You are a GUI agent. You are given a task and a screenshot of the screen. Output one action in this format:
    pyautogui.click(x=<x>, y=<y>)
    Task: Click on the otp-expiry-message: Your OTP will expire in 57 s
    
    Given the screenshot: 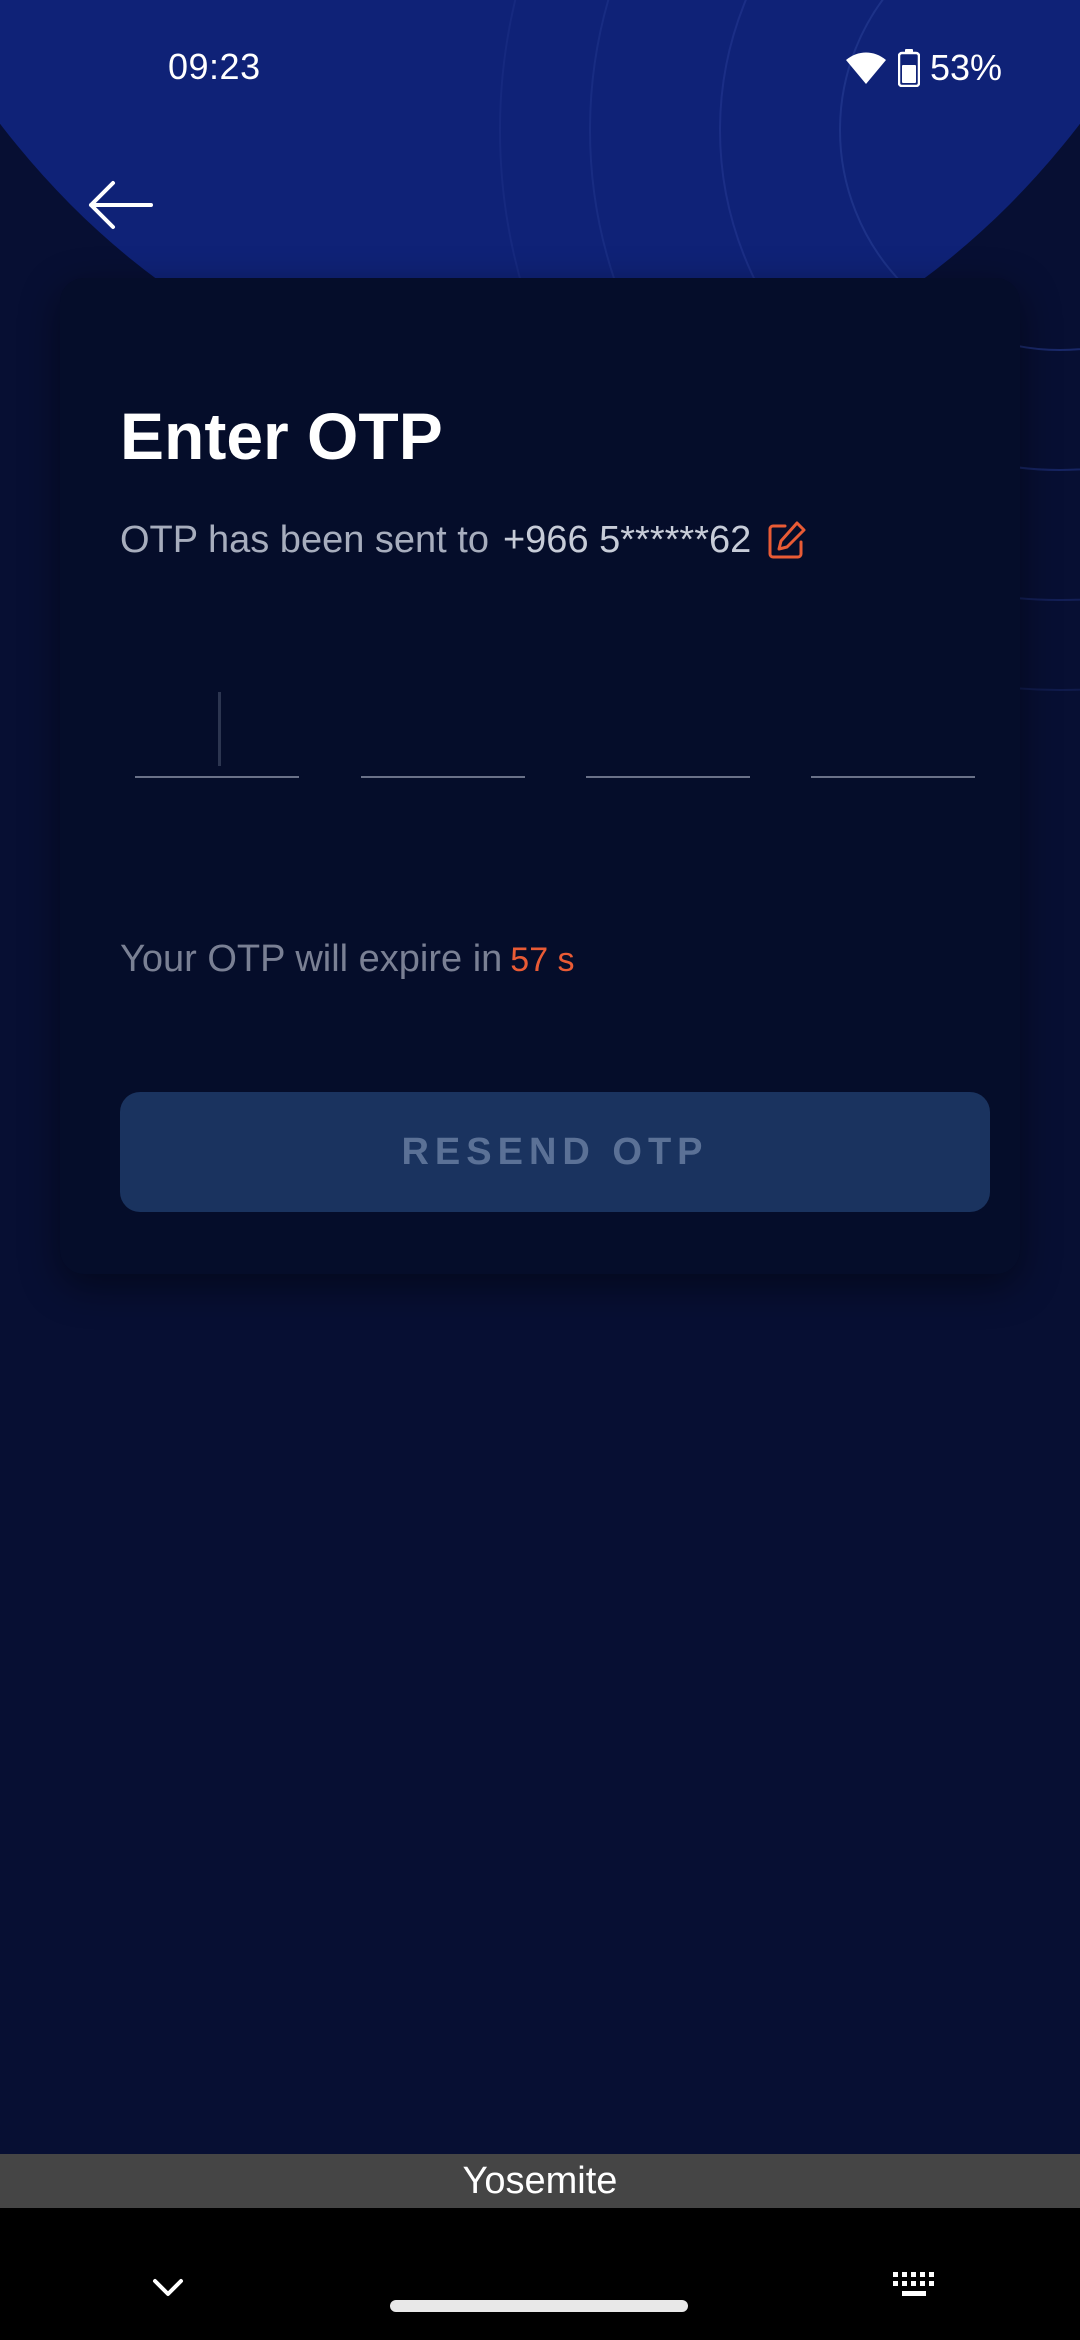 What is the action you would take?
    pyautogui.click(x=347, y=966)
    